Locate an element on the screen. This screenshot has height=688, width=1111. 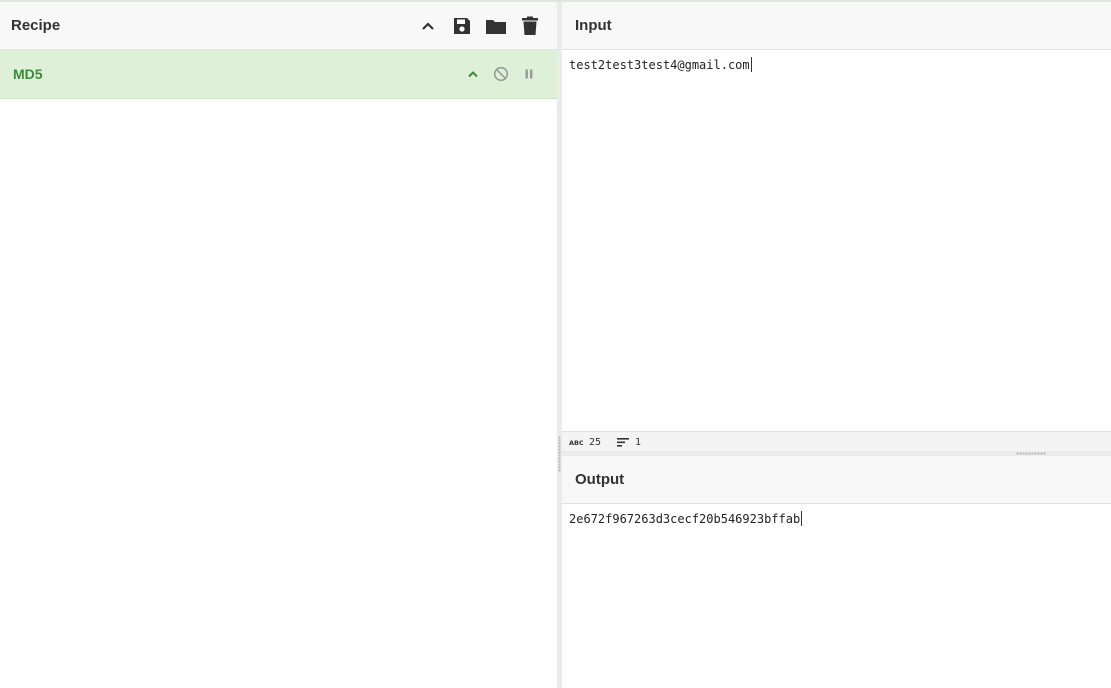
pause-icon is located at coordinates (529, 74).